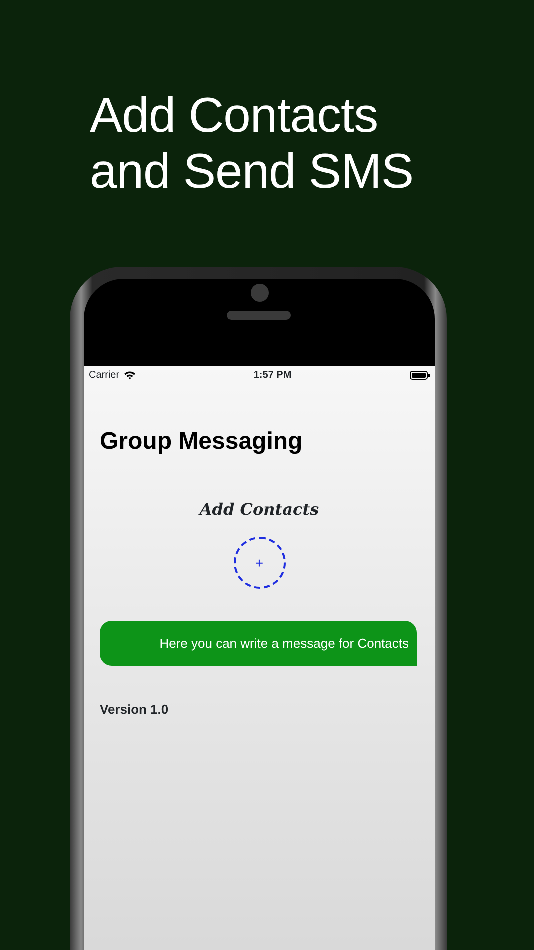 The image size is (534, 950). Describe the element at coordinates (134, 710) in the screenshot. I see `version-label: Version 1.0` at that location.